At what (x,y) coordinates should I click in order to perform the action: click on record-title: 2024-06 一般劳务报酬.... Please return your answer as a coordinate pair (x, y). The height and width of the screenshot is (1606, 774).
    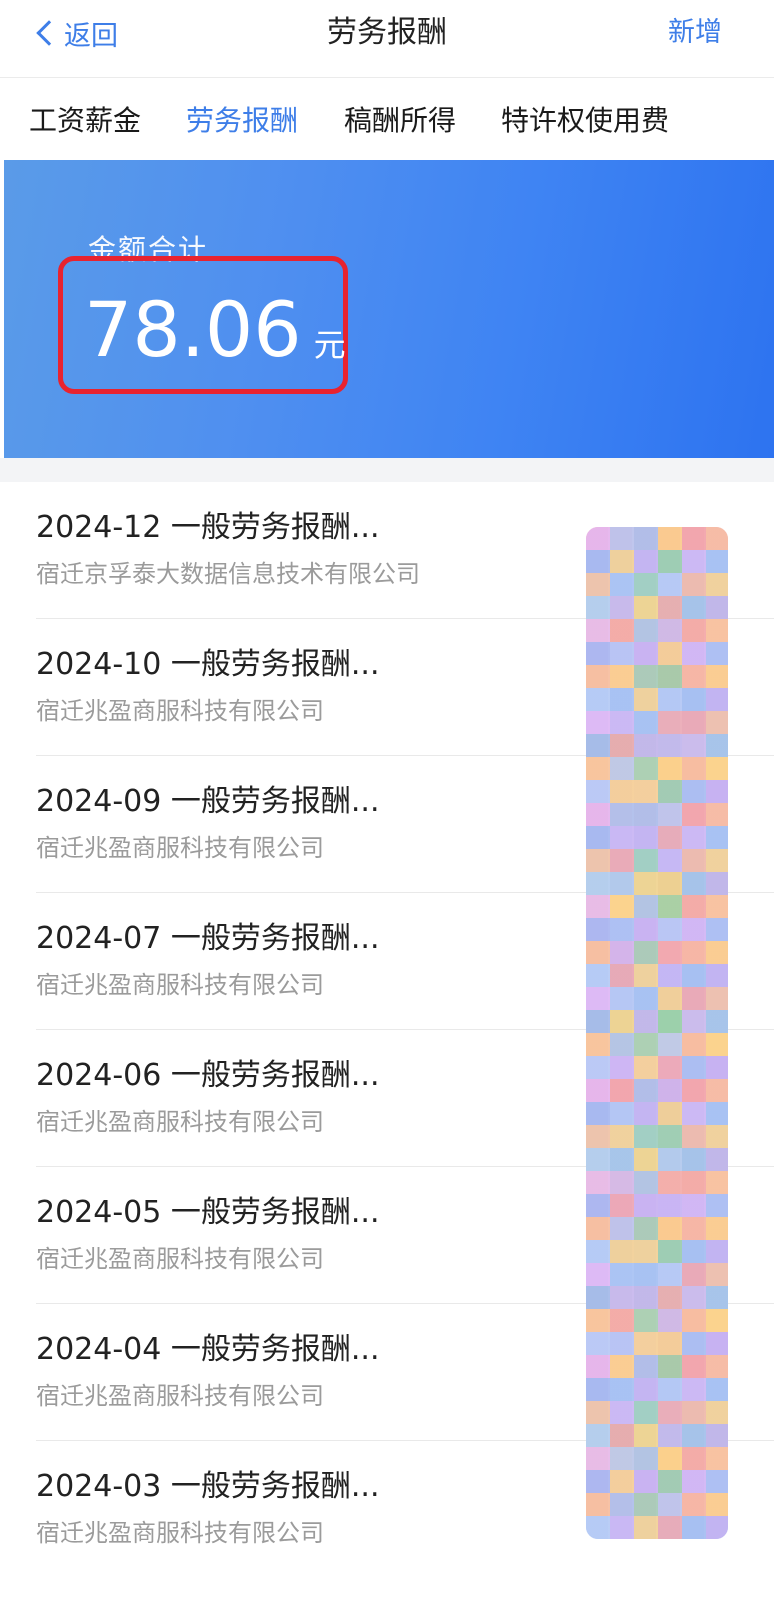
    Looking at the image, I should click on (208, 1075).